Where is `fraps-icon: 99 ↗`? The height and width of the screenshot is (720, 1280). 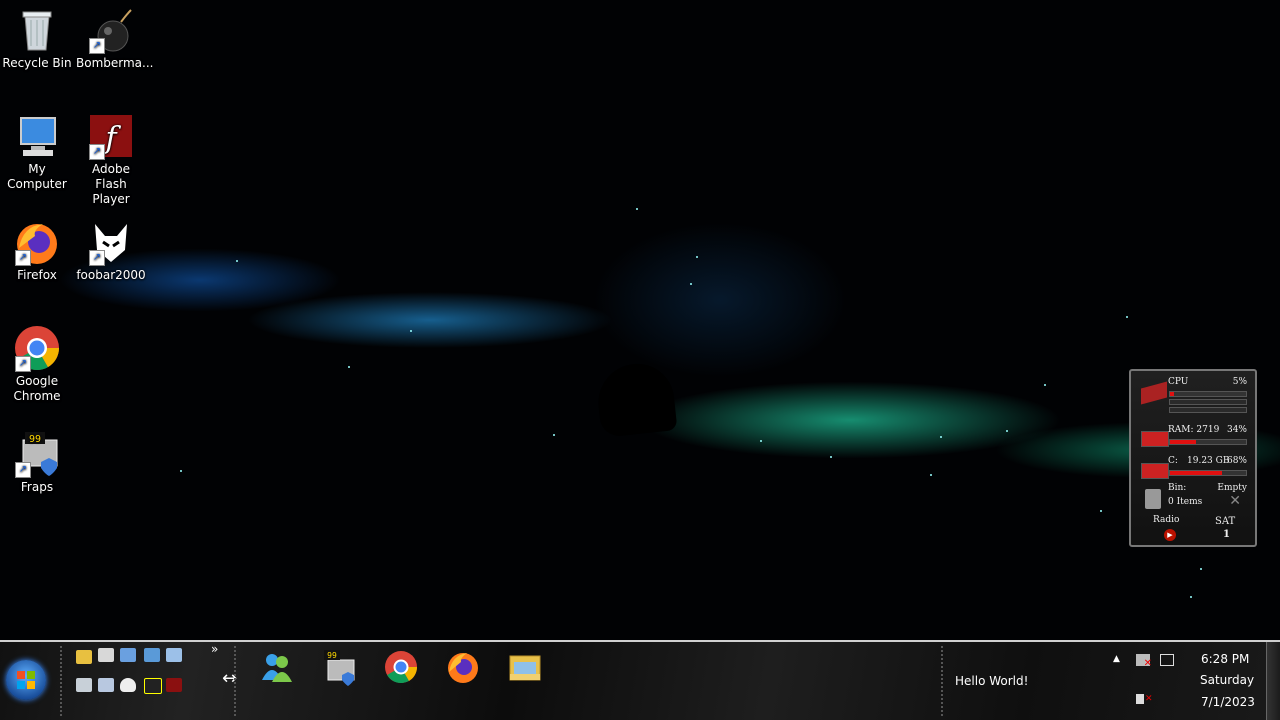 fraps-icon: 99 ↗ is located at coordinates (37, 454).